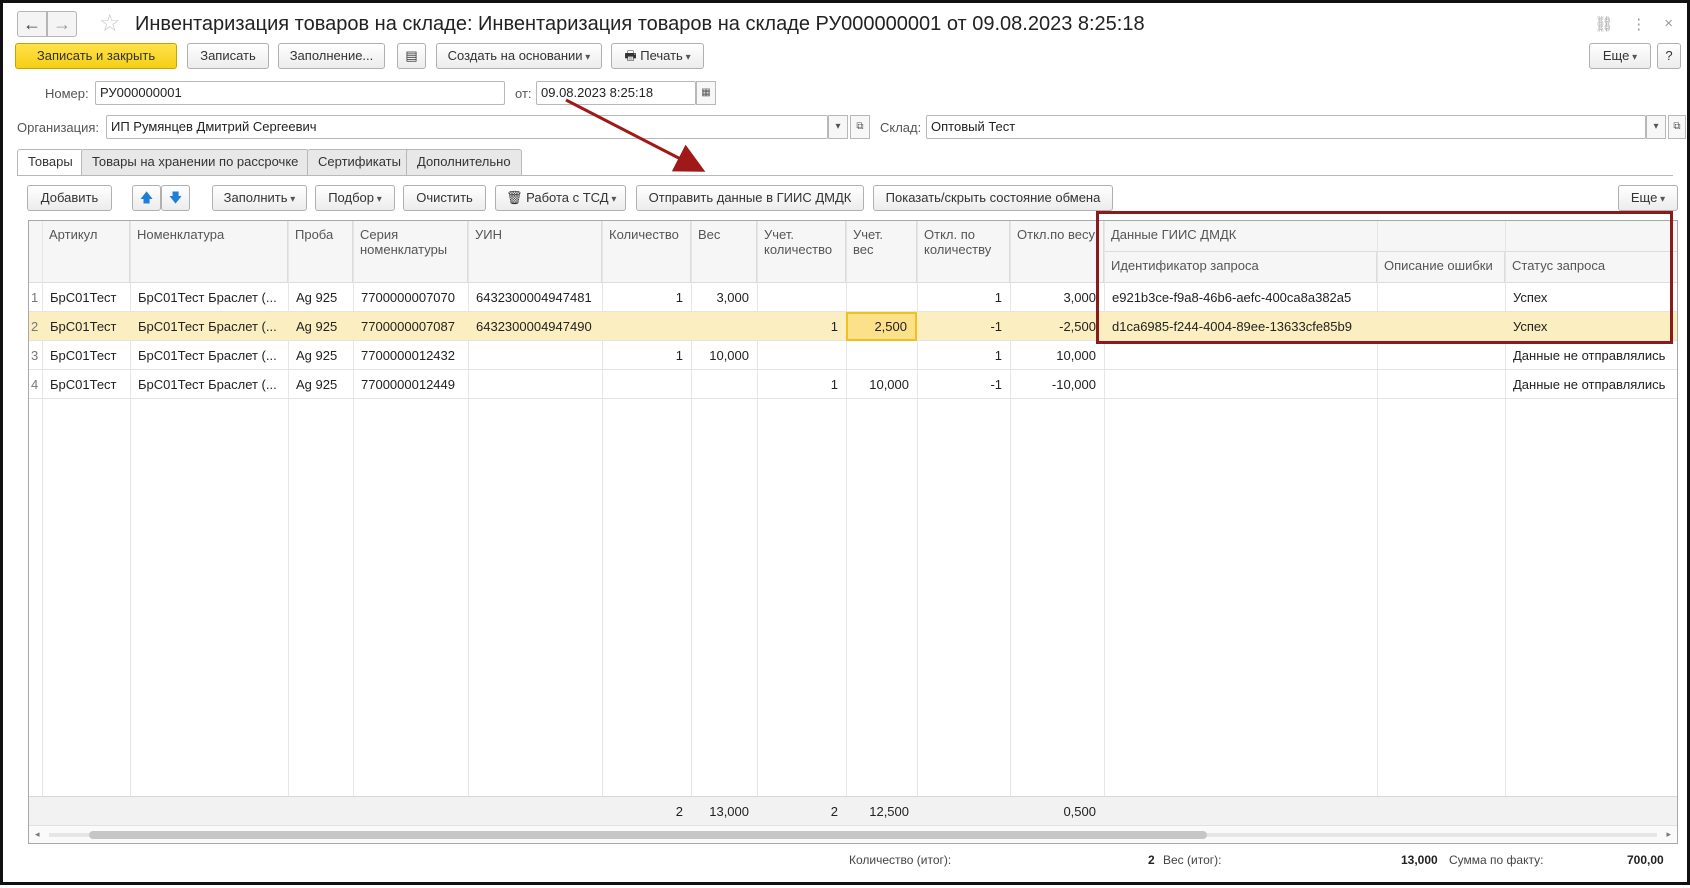 This screenshot has height=888, width=1690. I want to click on table-footer-row: 2 13,000 2 12,500 0,500, so click(853, 810).